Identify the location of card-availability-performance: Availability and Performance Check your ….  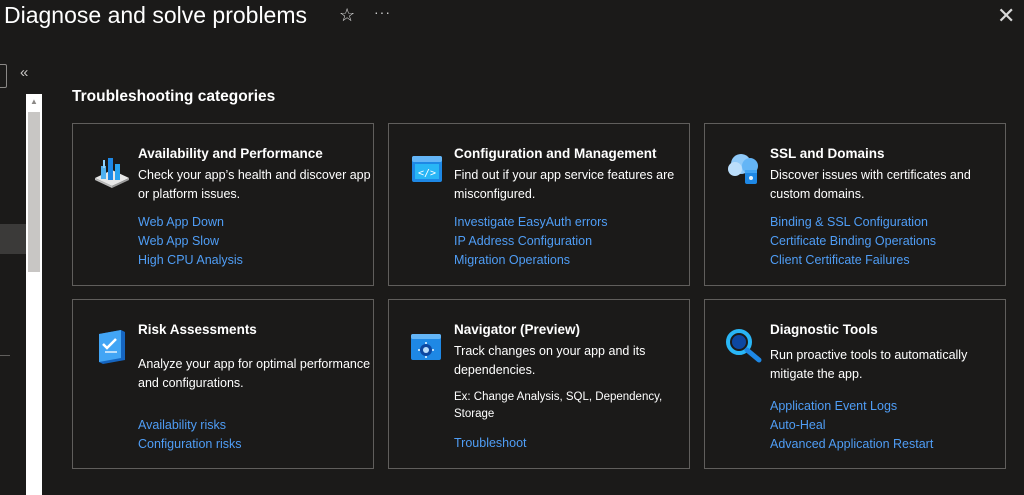
(223, 204).